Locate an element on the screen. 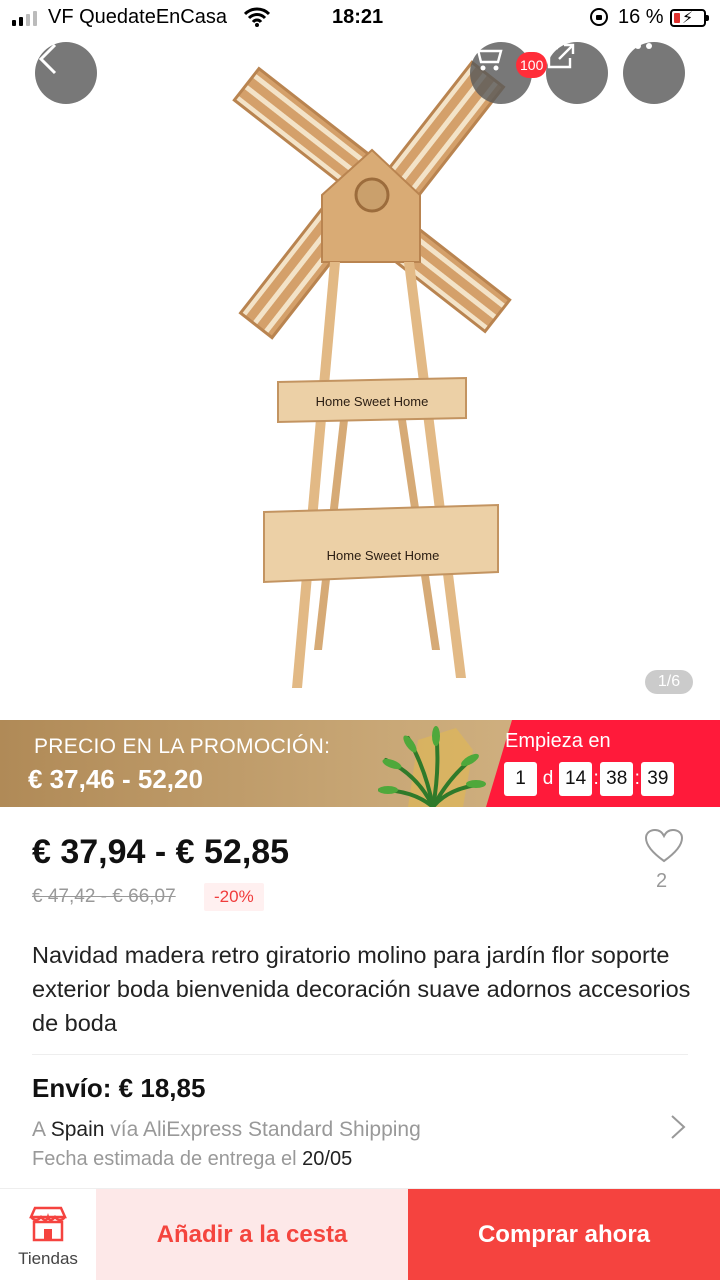 The width and height of the screenshot is (720, 1280). chevron-right-icon is located at coordinates (678, 1127).